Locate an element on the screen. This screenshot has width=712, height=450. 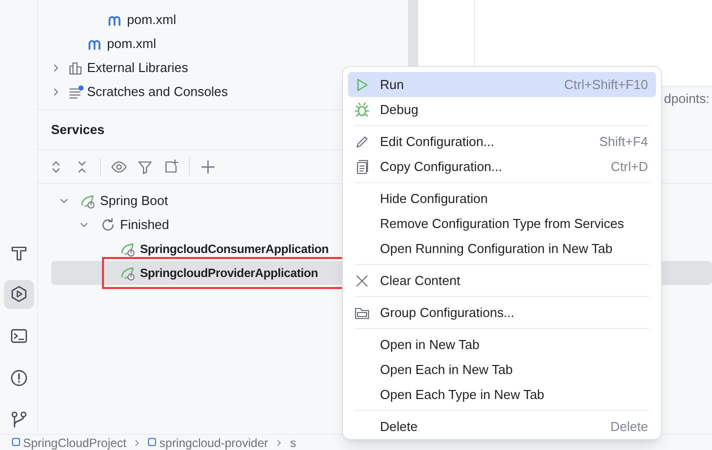
menu-item-label: Delete is located at coordinates (399, 427).